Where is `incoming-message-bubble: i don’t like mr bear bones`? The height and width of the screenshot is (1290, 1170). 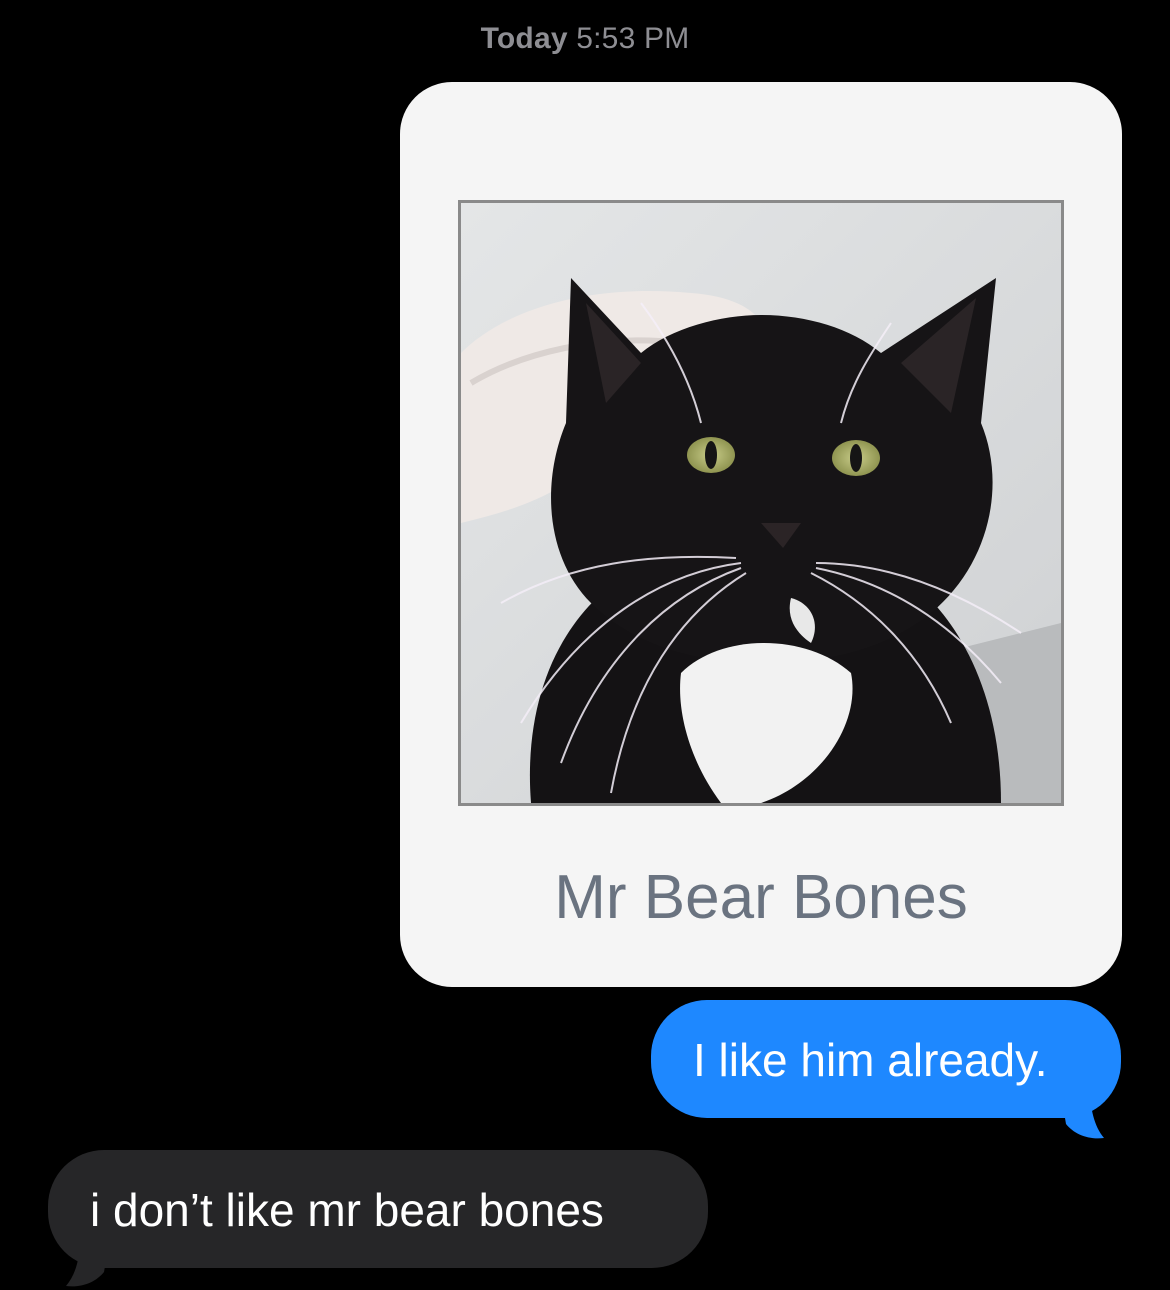
incoming-message-bubble: i don’t like mr bear bones is located at coordinates (378, 1209).